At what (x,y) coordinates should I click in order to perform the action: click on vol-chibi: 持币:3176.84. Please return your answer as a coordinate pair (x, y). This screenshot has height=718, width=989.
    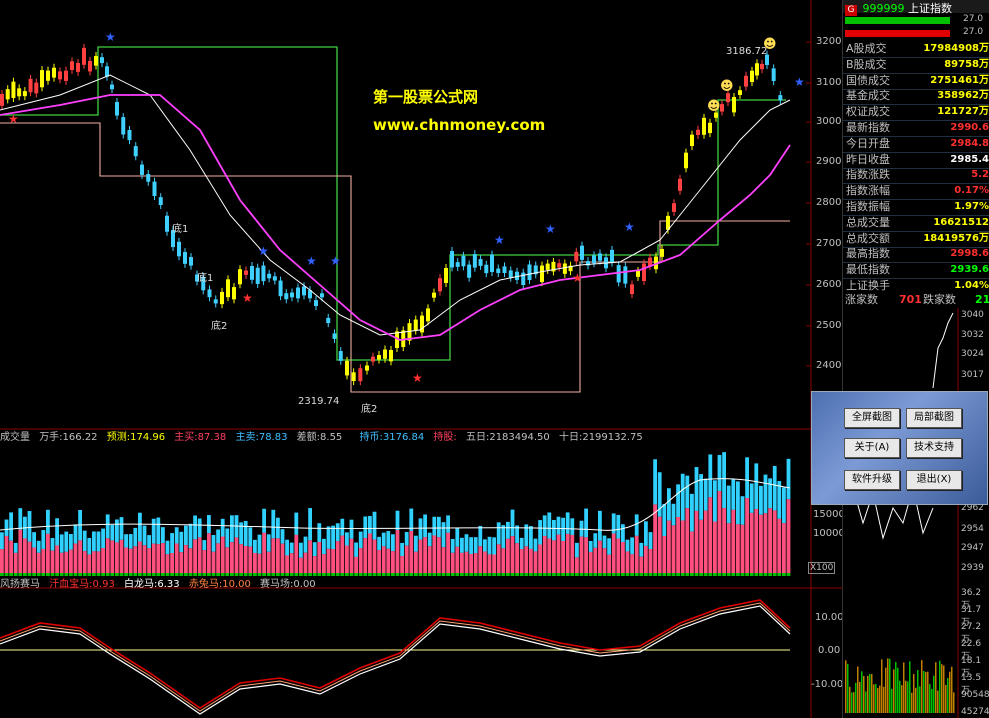
    Looking at the image, I should click on (392, 437).